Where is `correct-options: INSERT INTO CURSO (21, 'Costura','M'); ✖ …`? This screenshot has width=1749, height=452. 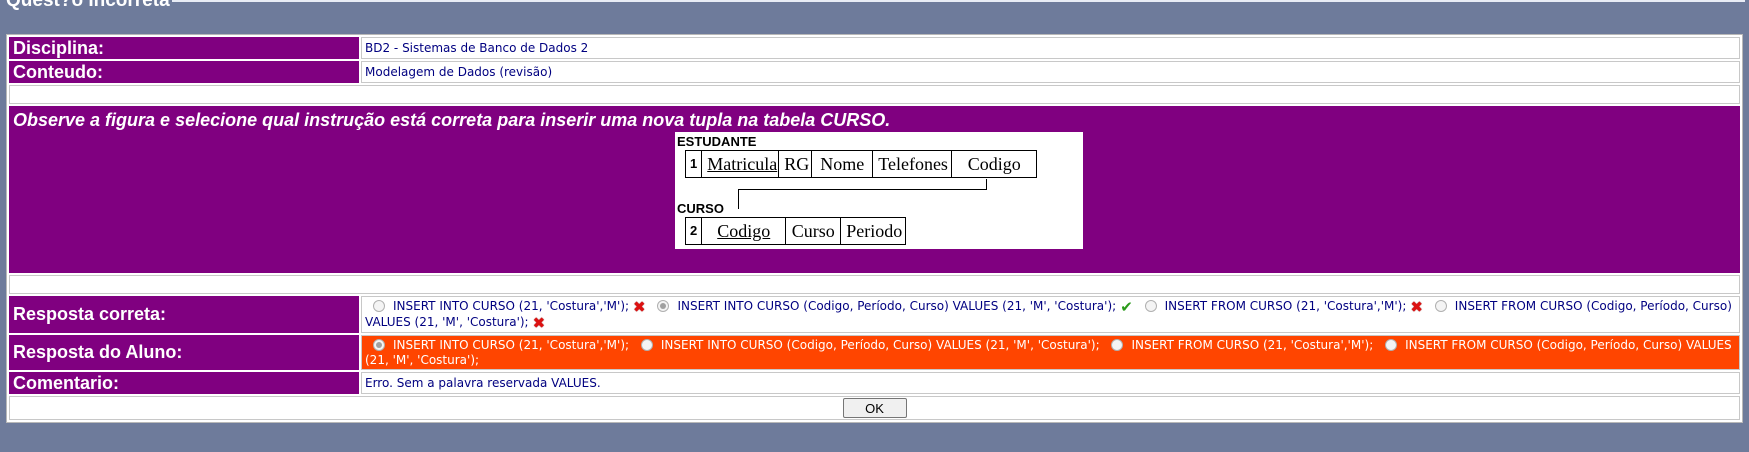
correct-options: INSERT INTO CURSO (21, 'Costura','M'); ✖ … is located at coordinates (1050, 314).